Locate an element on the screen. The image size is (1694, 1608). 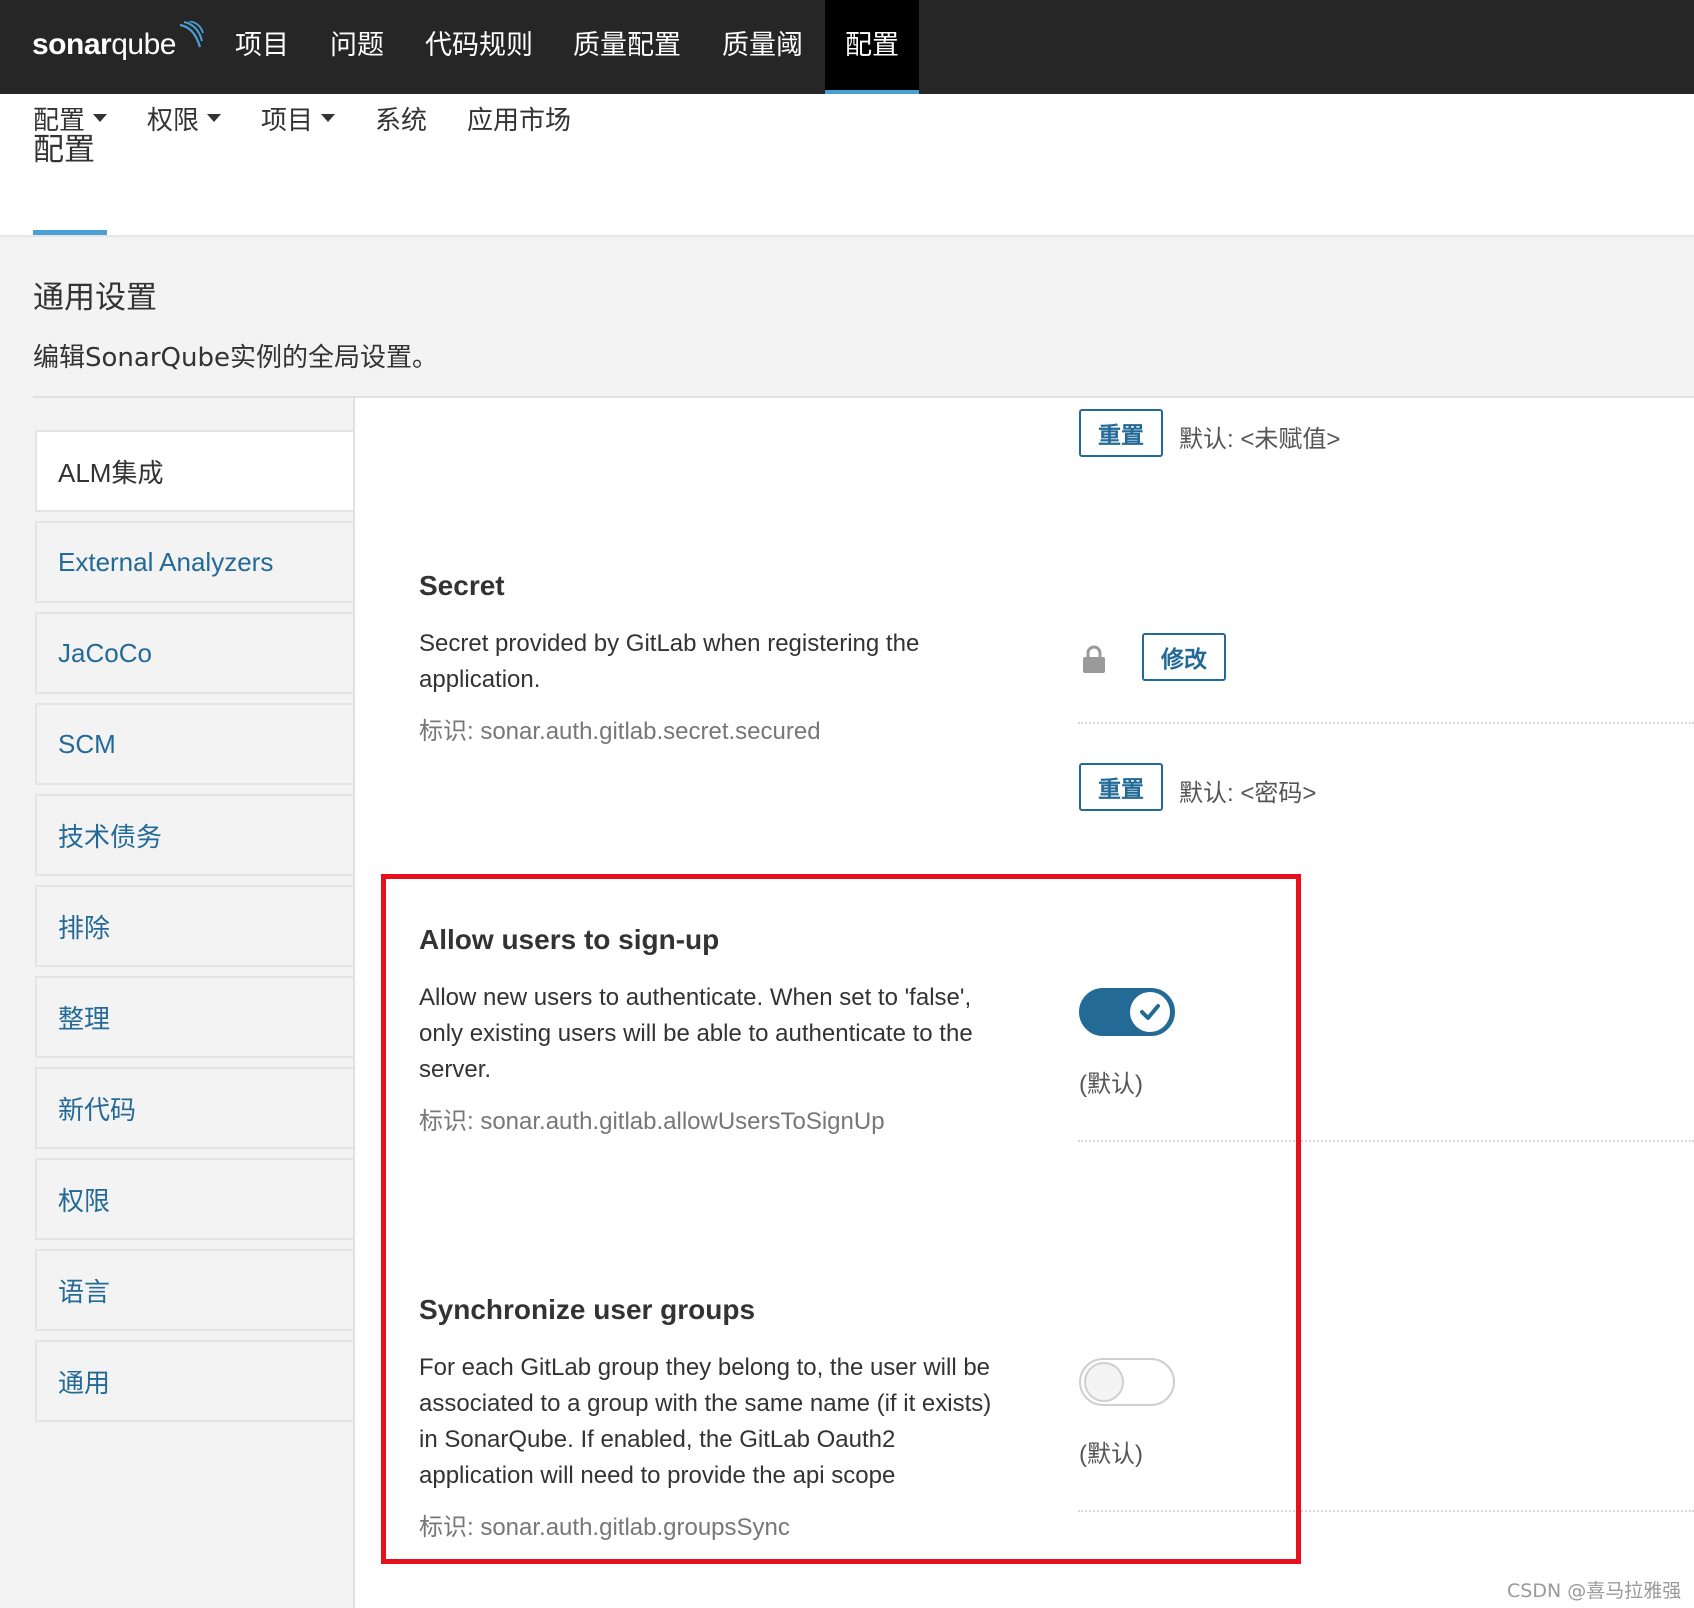
page-header: 配置 is located at coordinates (847, 165).